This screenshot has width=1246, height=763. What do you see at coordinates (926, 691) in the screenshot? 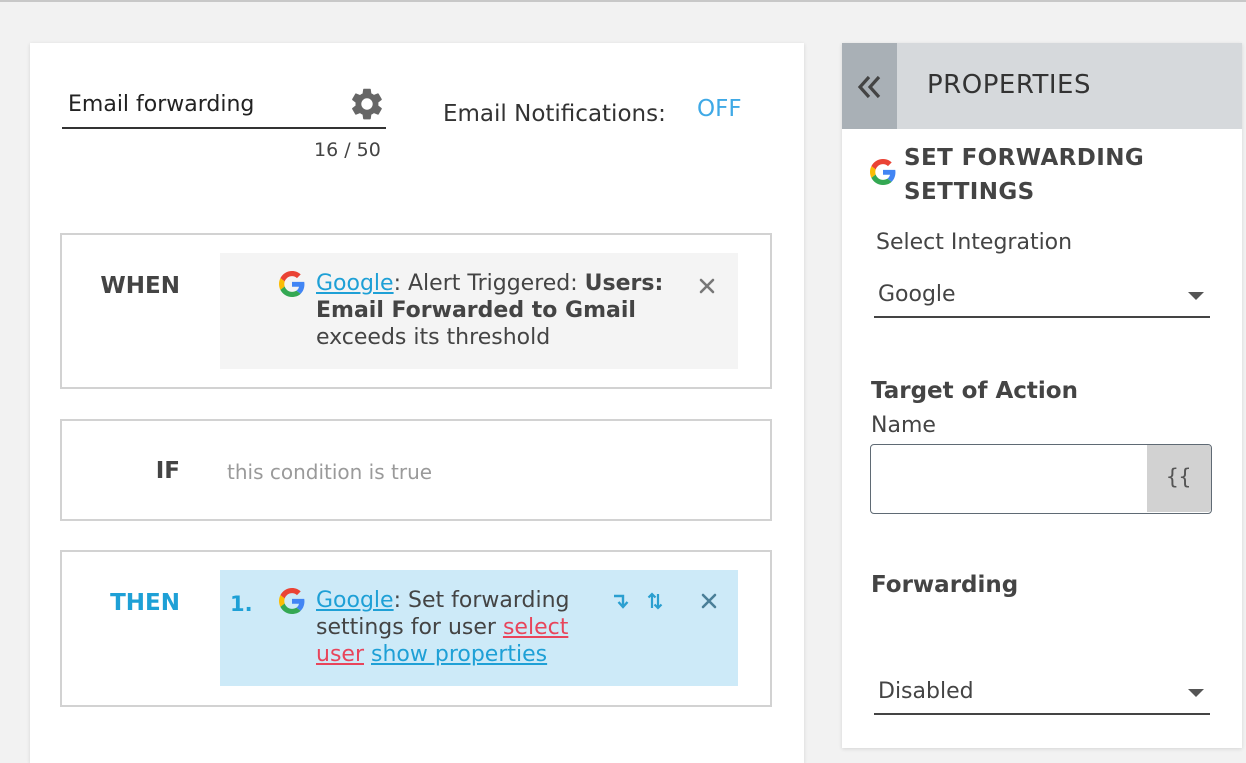
I see `forwarding-select-value: Disabled` at bounding box center [926, 691].